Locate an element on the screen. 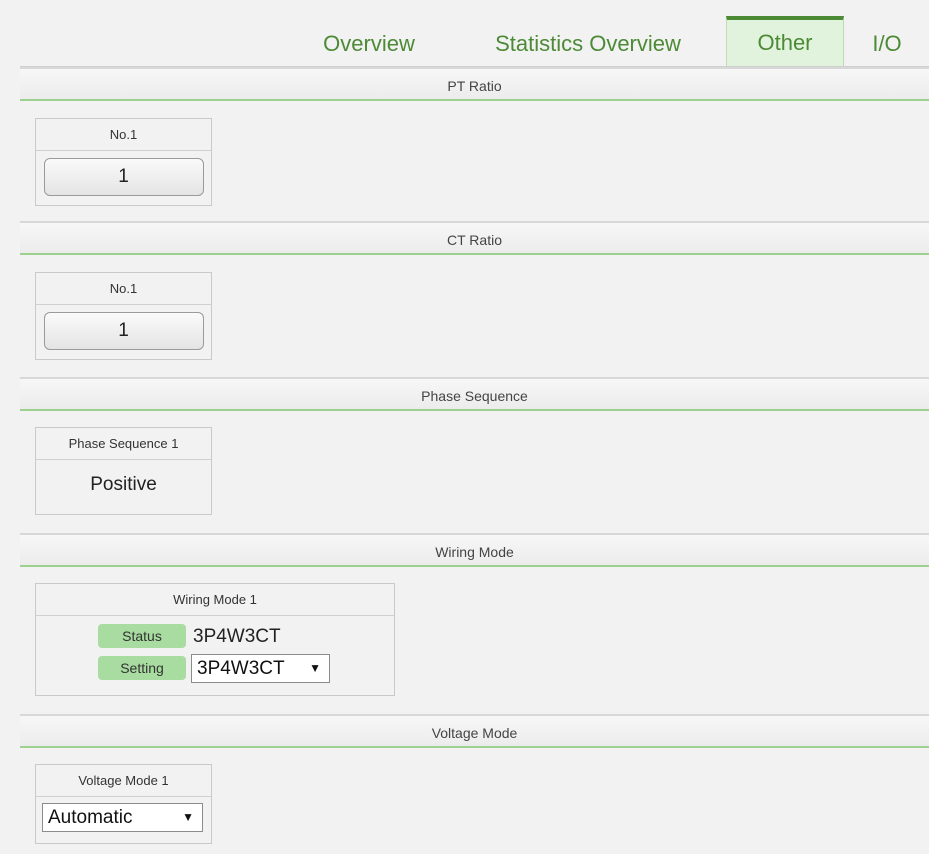 This screenshot has height=854, width=929. tab-overview: Overview is located at coordinates (369, 41).